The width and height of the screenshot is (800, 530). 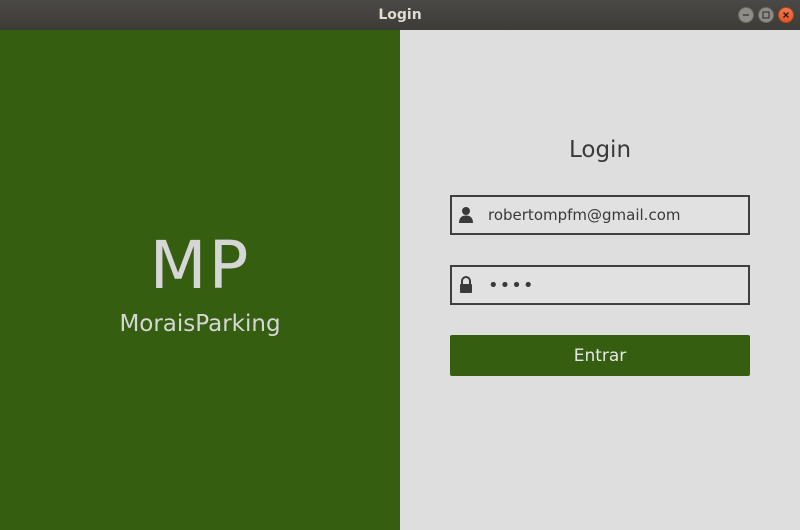 I want to click on maximize-button, so click(x=766, y=15).